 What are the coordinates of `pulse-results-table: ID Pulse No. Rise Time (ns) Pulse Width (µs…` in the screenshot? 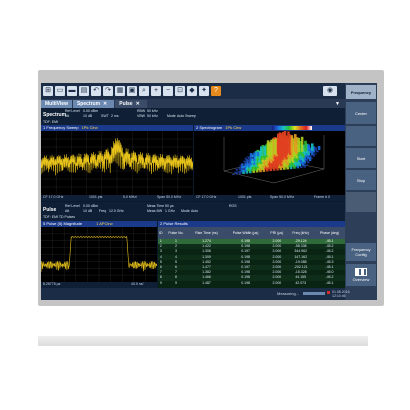 It's located at (251, 256).